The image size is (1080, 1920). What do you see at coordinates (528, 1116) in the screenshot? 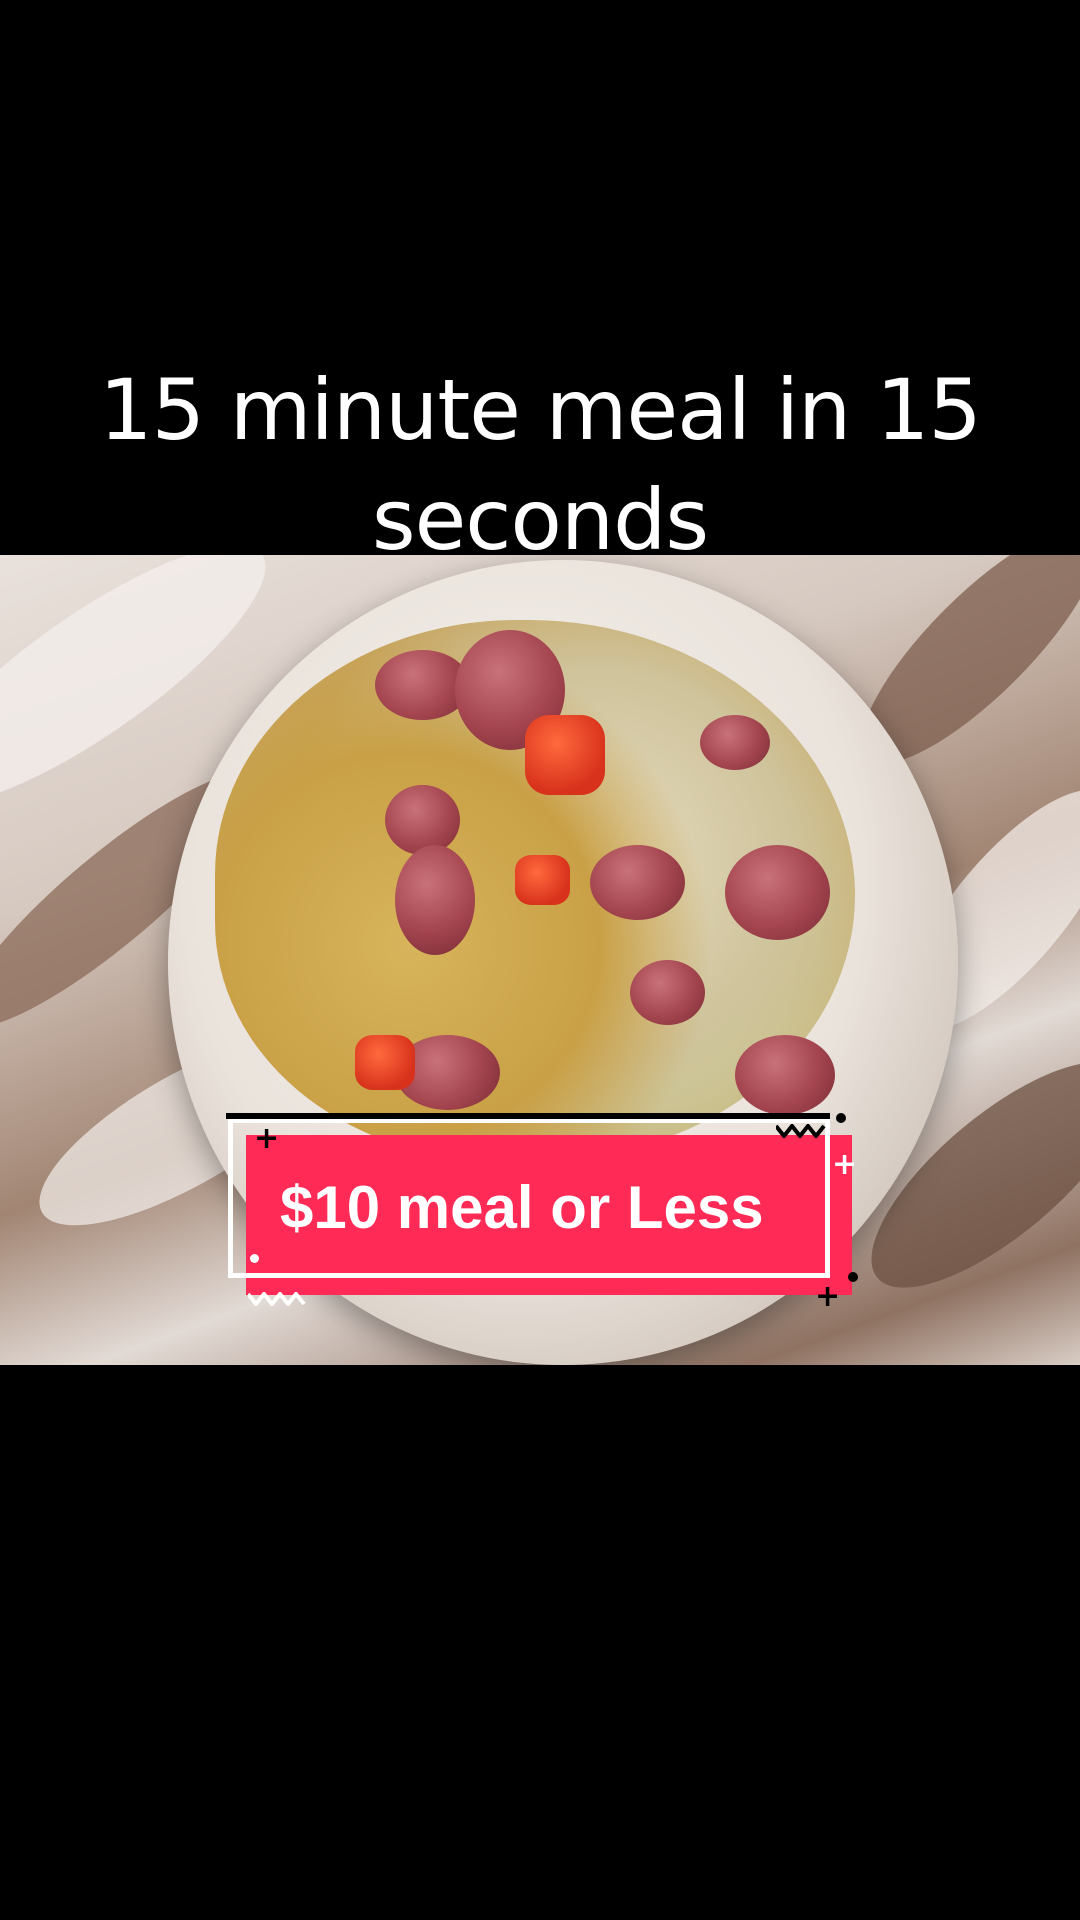
I see `sticker-topline` at bounding box center [528, 1116].